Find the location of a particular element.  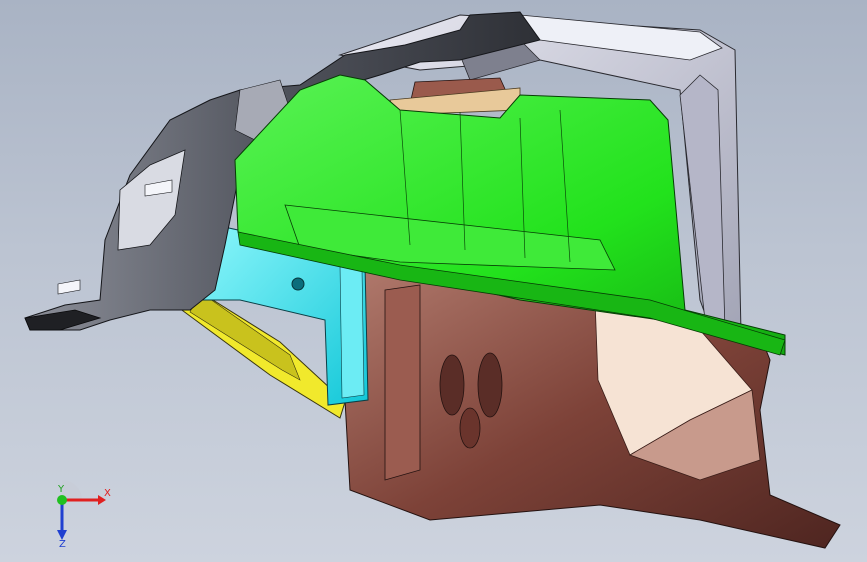

y-axis-icon is located at coordinates (62, 500).